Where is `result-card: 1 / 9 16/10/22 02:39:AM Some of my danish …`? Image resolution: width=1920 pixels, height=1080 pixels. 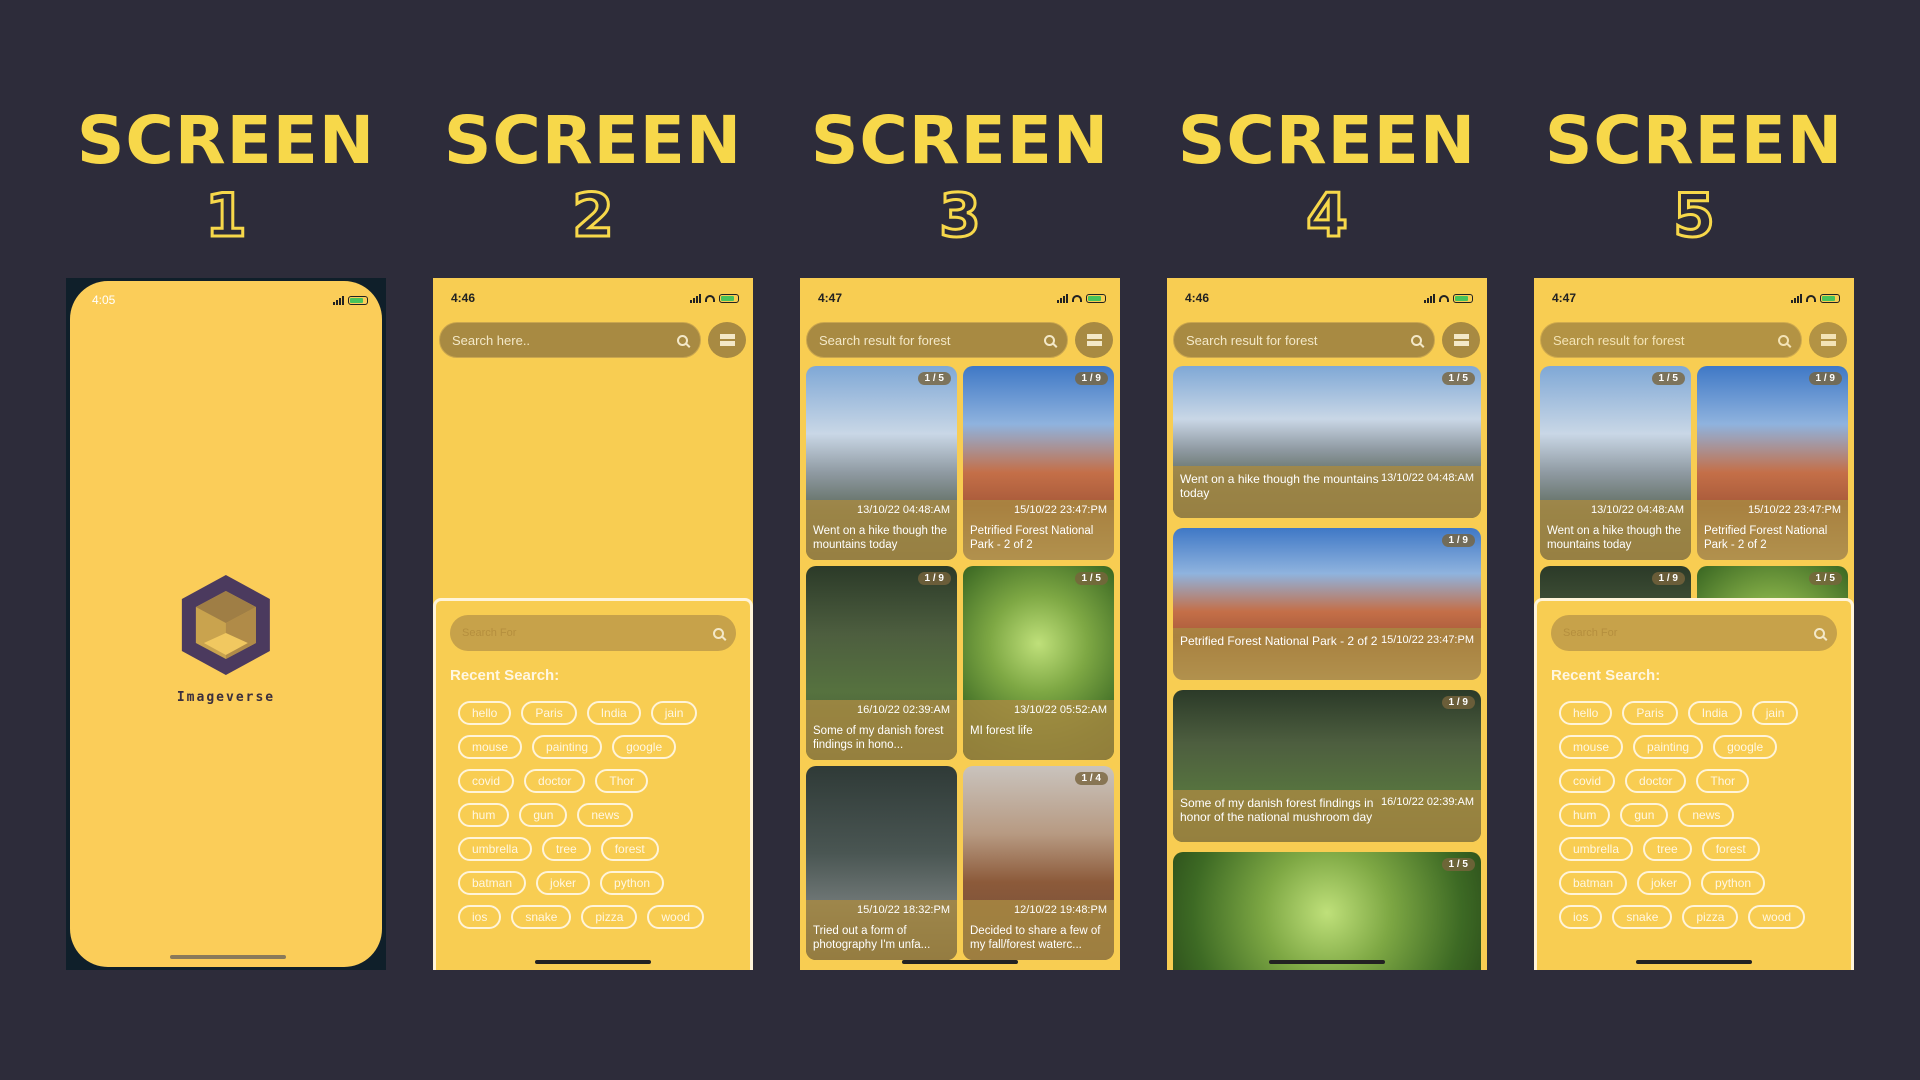
result-card: 1 / 9 16/10/22 02:39:AM Some of my danish … is located at coordinates (881, 663).